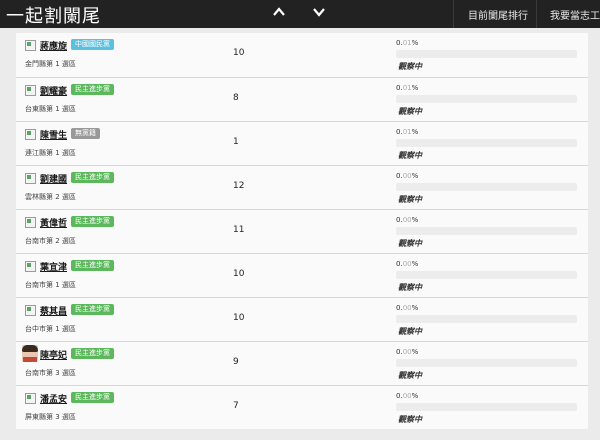 This screenshot has width=600, height=440. Describe the element at coordinates (53, 178) in the screenshot. I see `legislator-name-link: 劉建國` at that location.